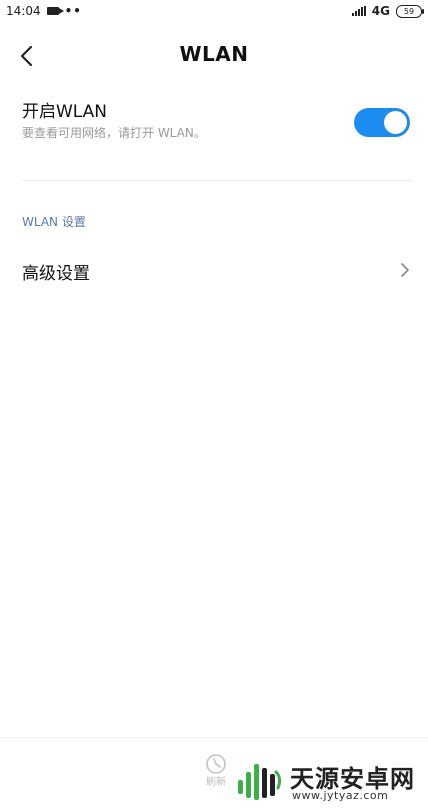  I want to click on battery-icon: 59, so click(410, 11).